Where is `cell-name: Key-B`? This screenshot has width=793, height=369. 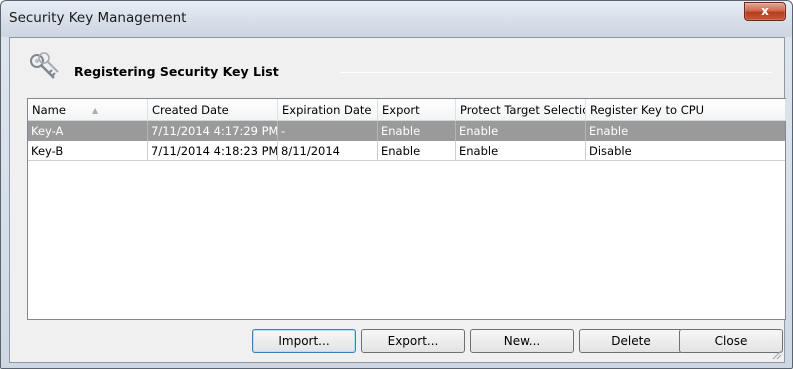 cell-name: Key-B is located at coordinates (88, 151).